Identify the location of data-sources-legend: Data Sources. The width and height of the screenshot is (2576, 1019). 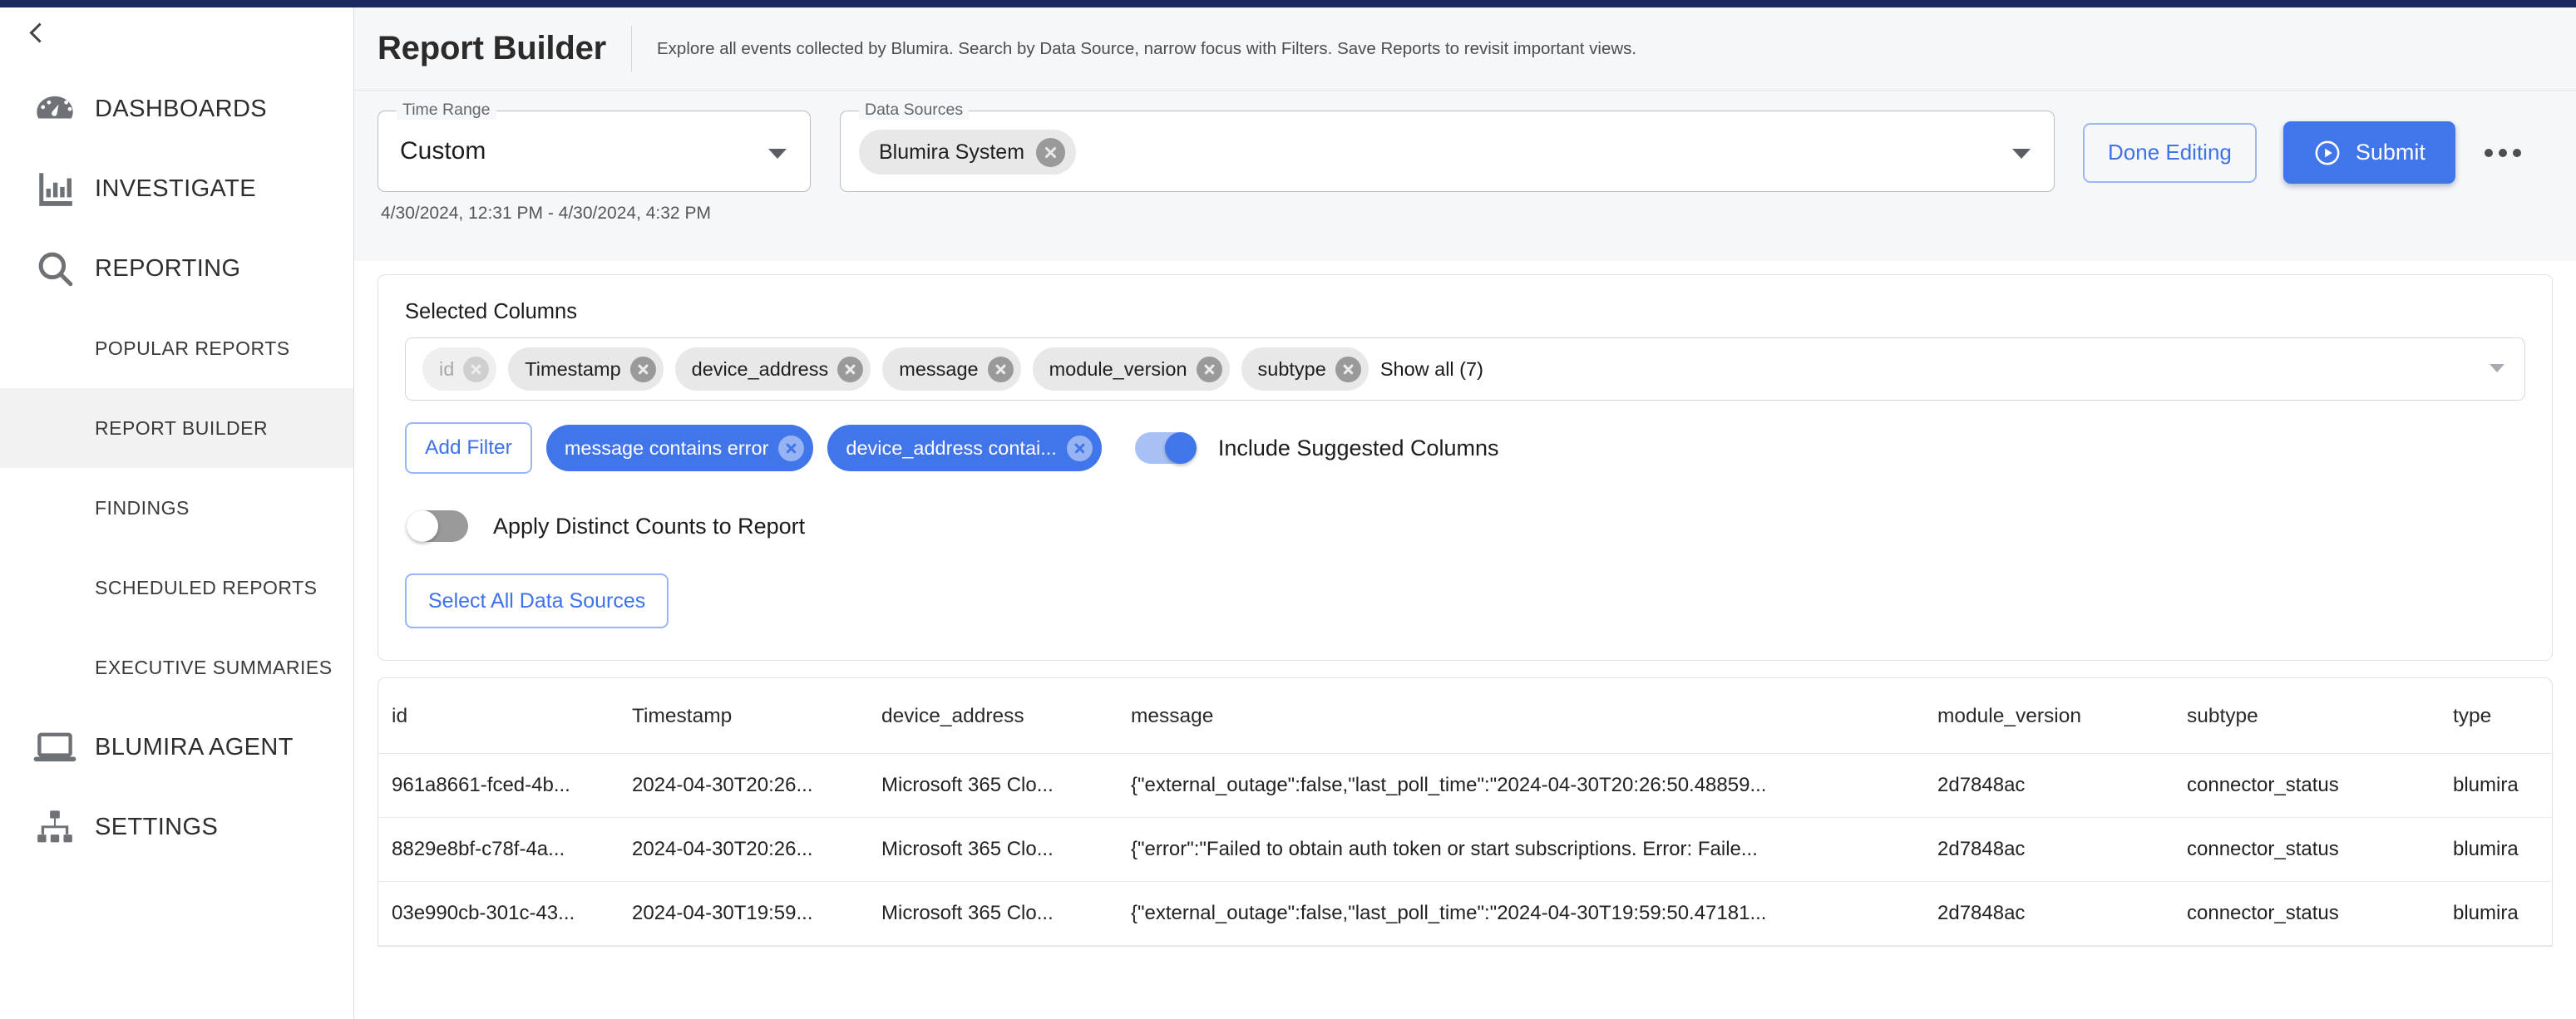
(914, 110).